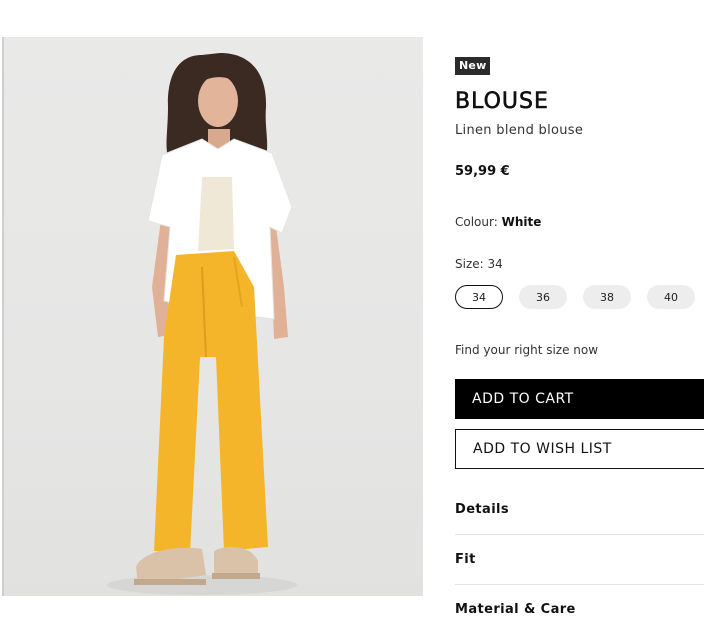  Describe the element at coordinates (671, 297) in the screenshot. I see `size-option-40: 40` at that location.